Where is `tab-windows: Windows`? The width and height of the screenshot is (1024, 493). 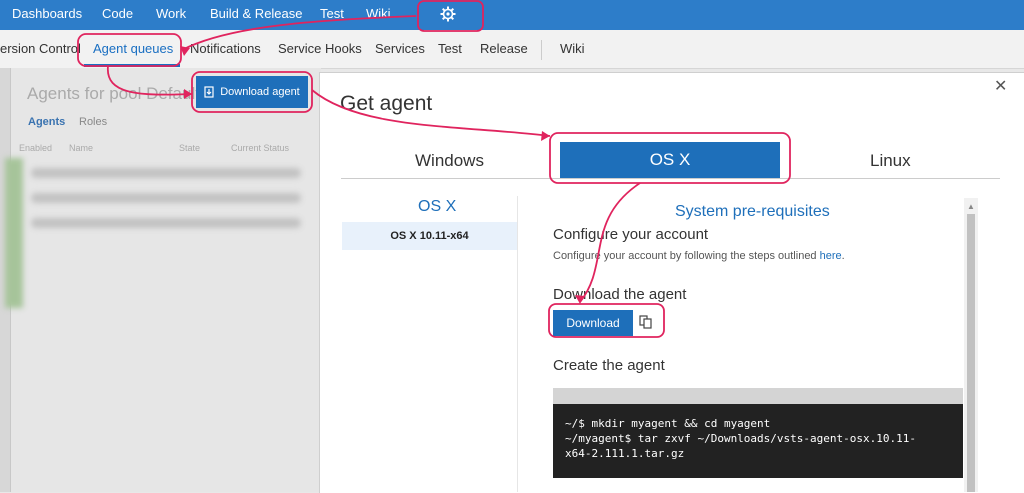
tab-windows: Windows is located at coordinates (449, 161).